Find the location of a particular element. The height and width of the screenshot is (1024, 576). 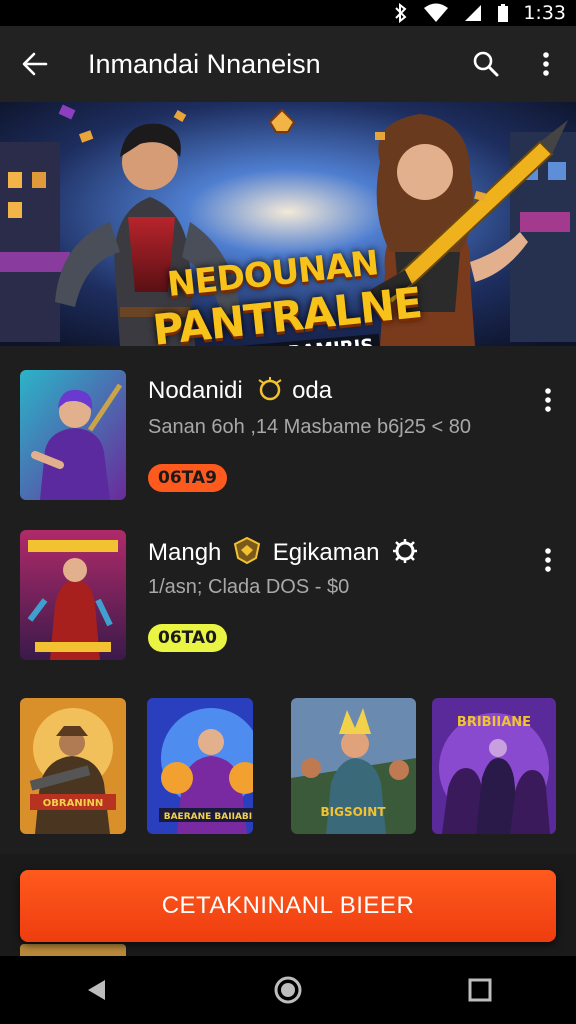

item-title: Mangh Egikaman is located at coordinates (283, 553).